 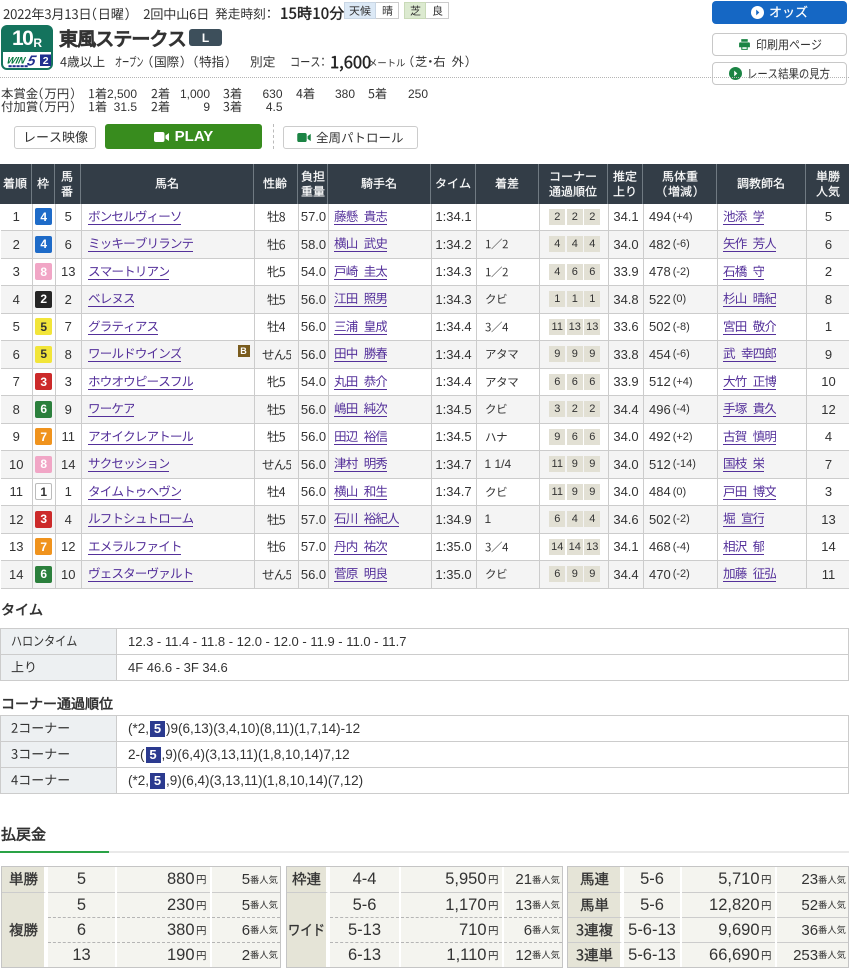 I want to click on svg-text: 2, so click(x=45, y=61).